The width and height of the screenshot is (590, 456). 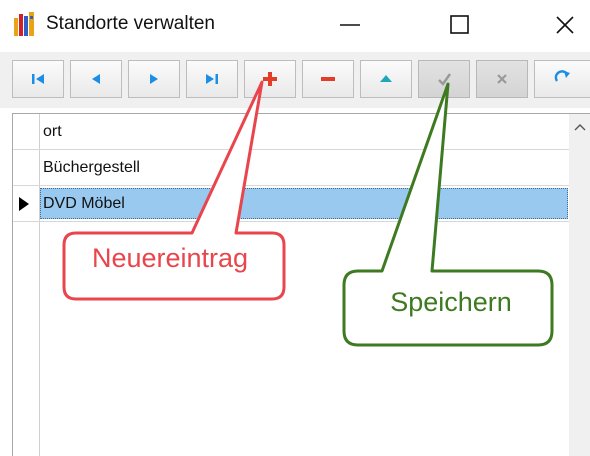 I want to click on maximize-button, so click(x=460, y=25).